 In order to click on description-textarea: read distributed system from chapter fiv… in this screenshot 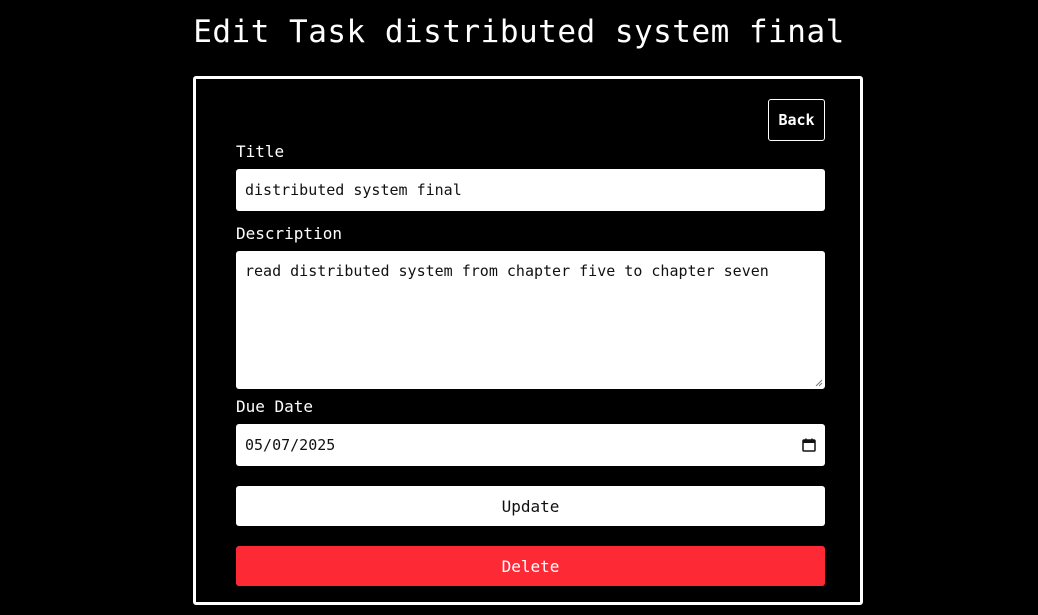, I will do `click(530, 320)`.